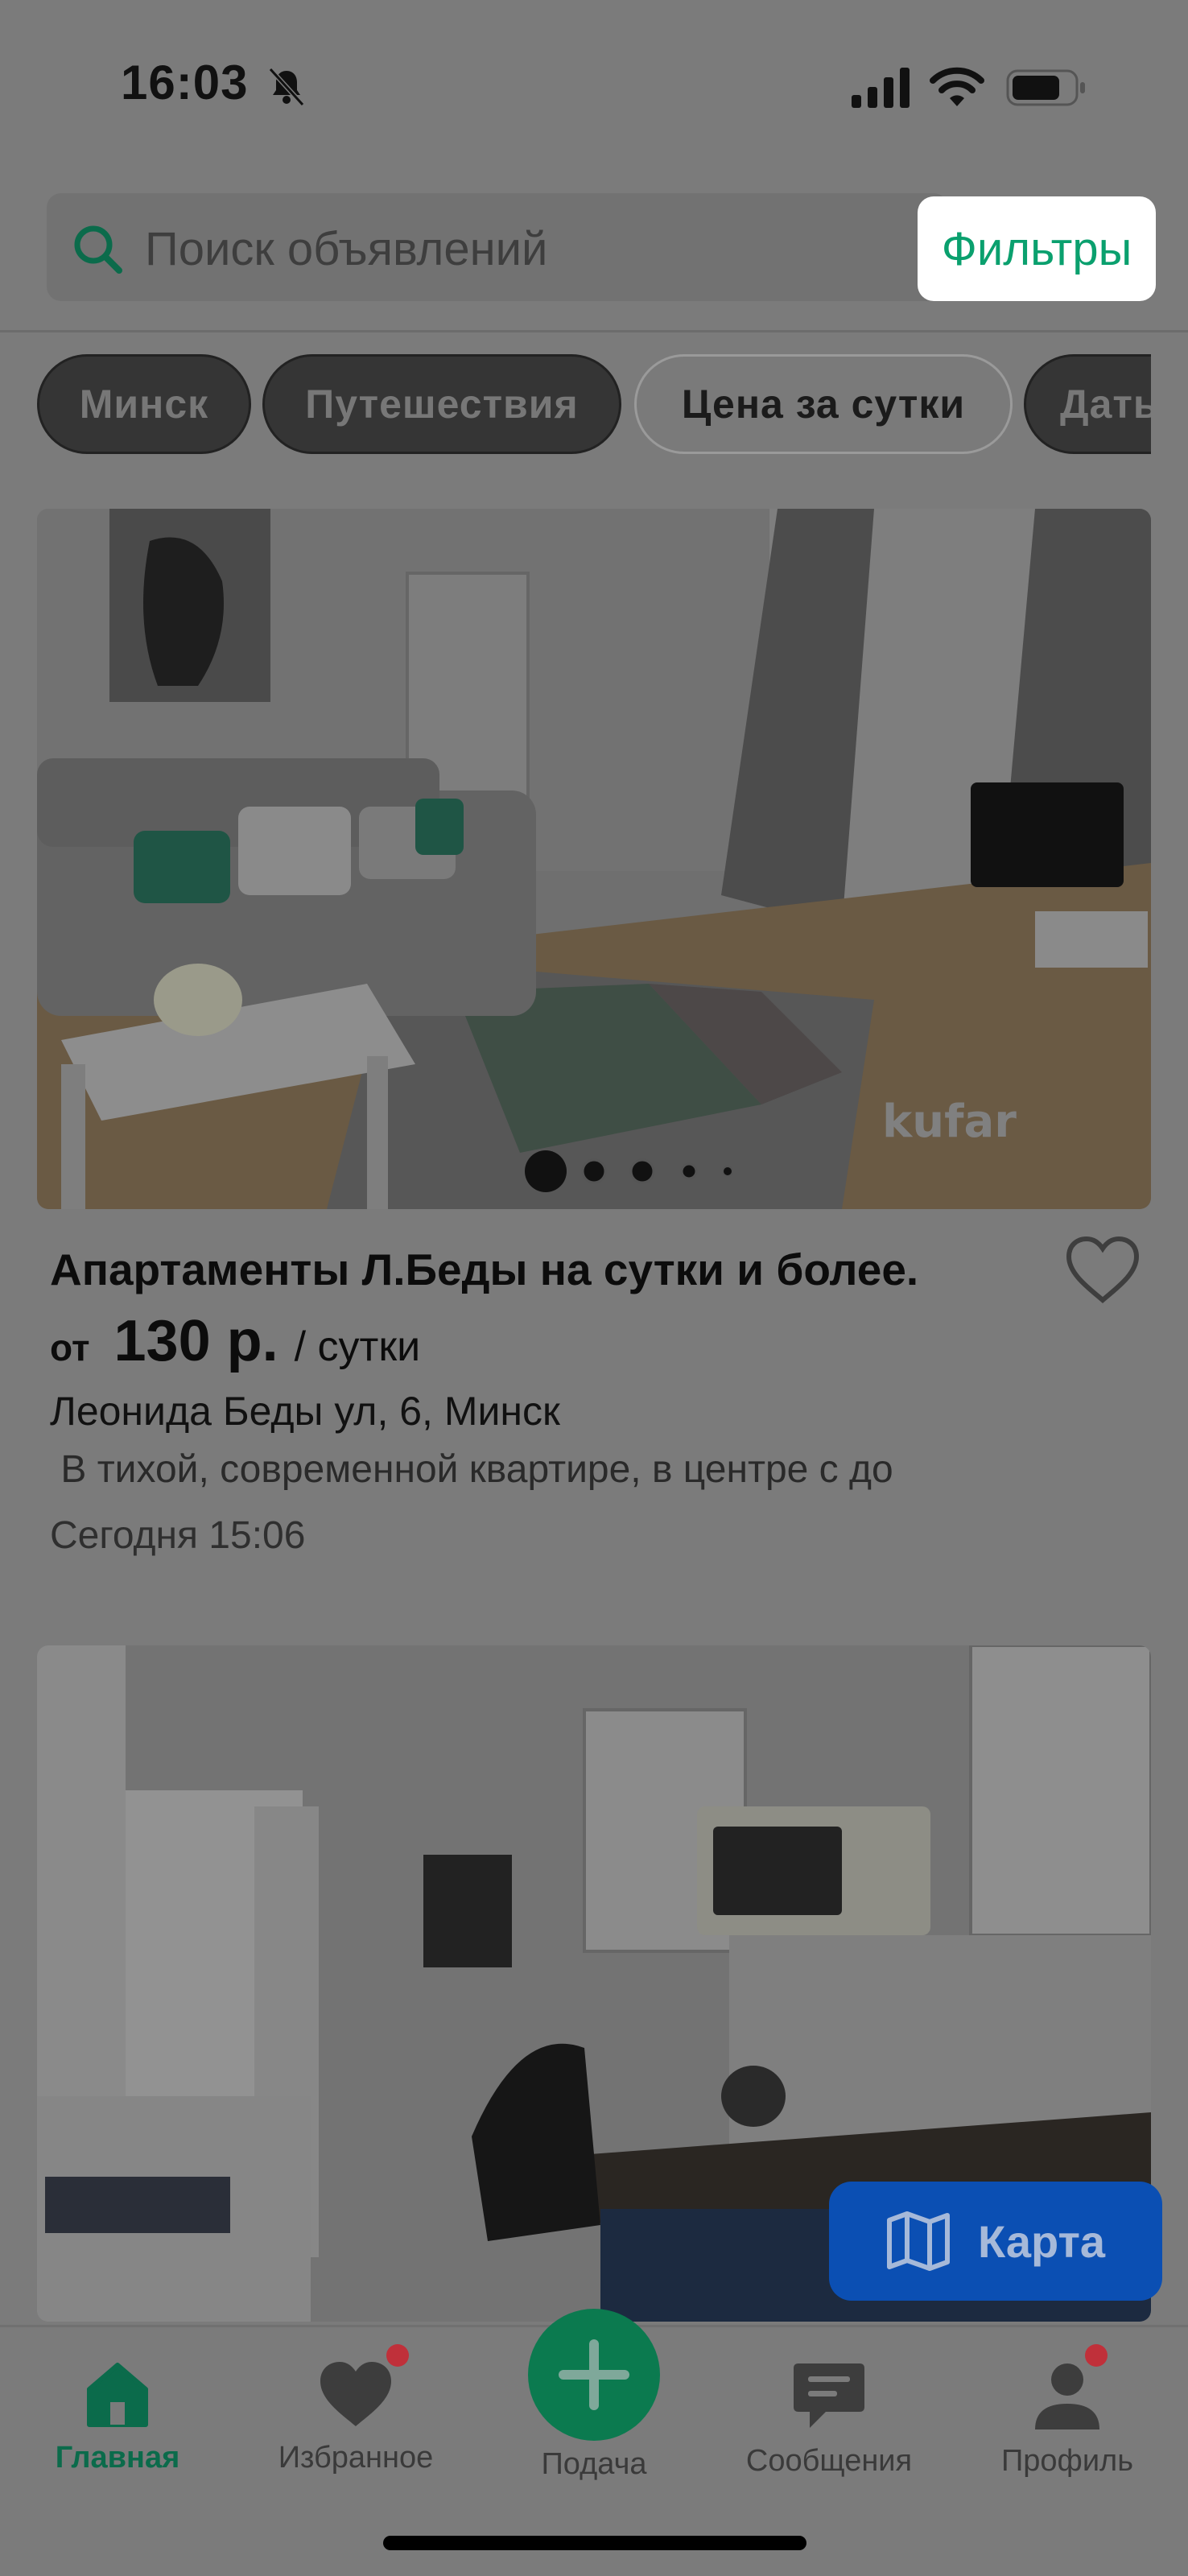 The height and width of the screenshot is (2576, 1188). I want to click on listing-price: от 130 р. / сутки, so click(235, 1341).